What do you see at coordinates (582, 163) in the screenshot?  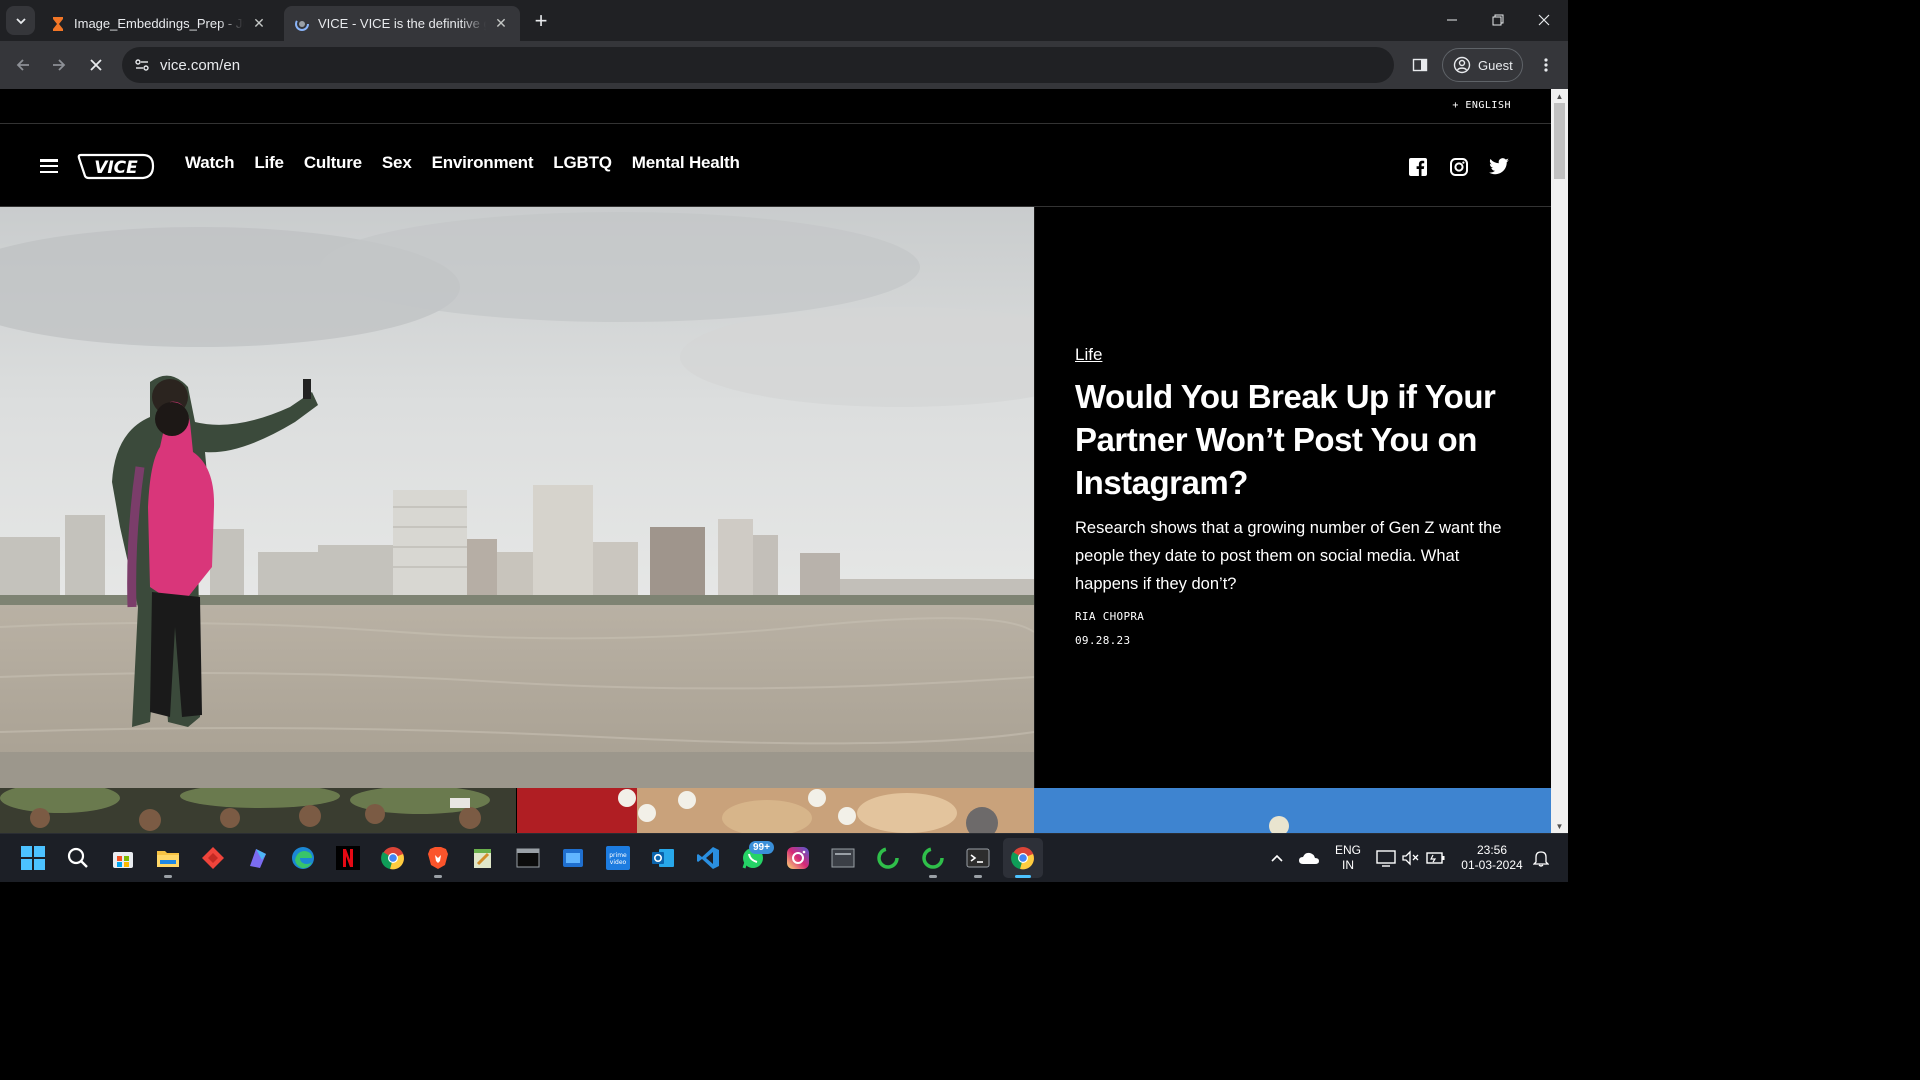 I see `nav-lgbtq: LGBTQ` at bounding box center [582, 163].